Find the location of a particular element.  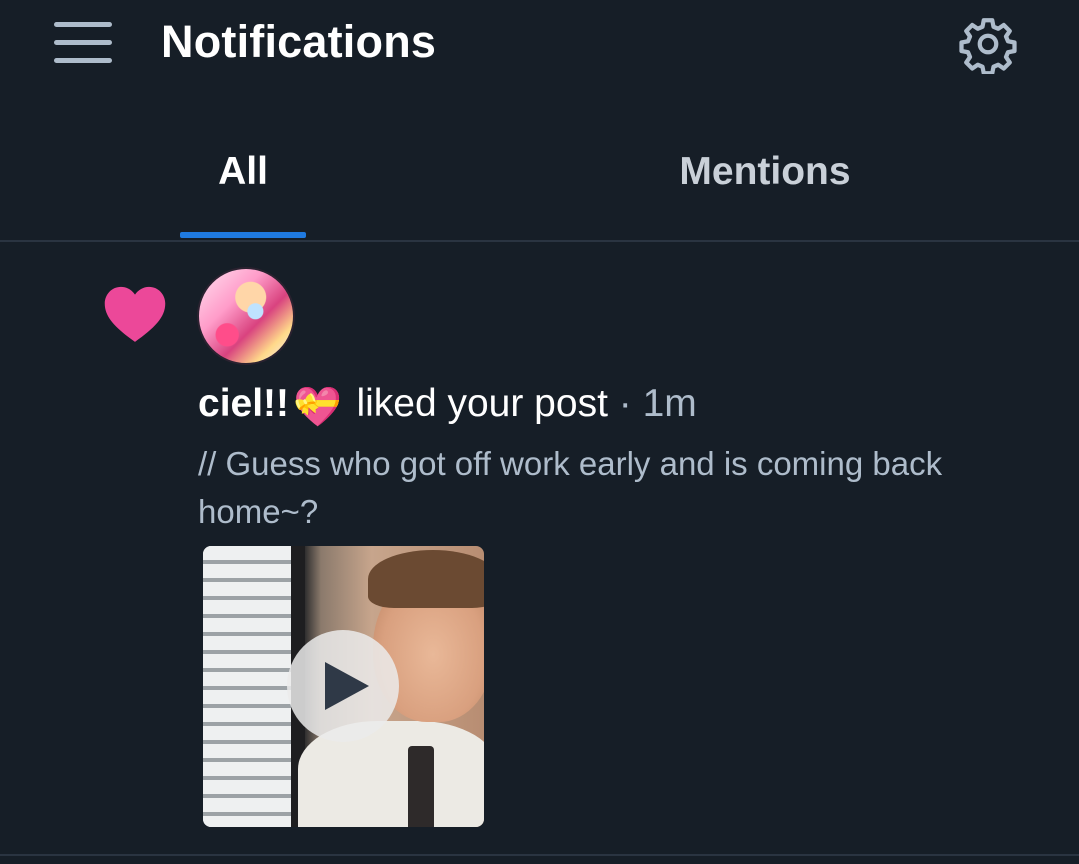

gear-icon is located at coordinates (988, 44).